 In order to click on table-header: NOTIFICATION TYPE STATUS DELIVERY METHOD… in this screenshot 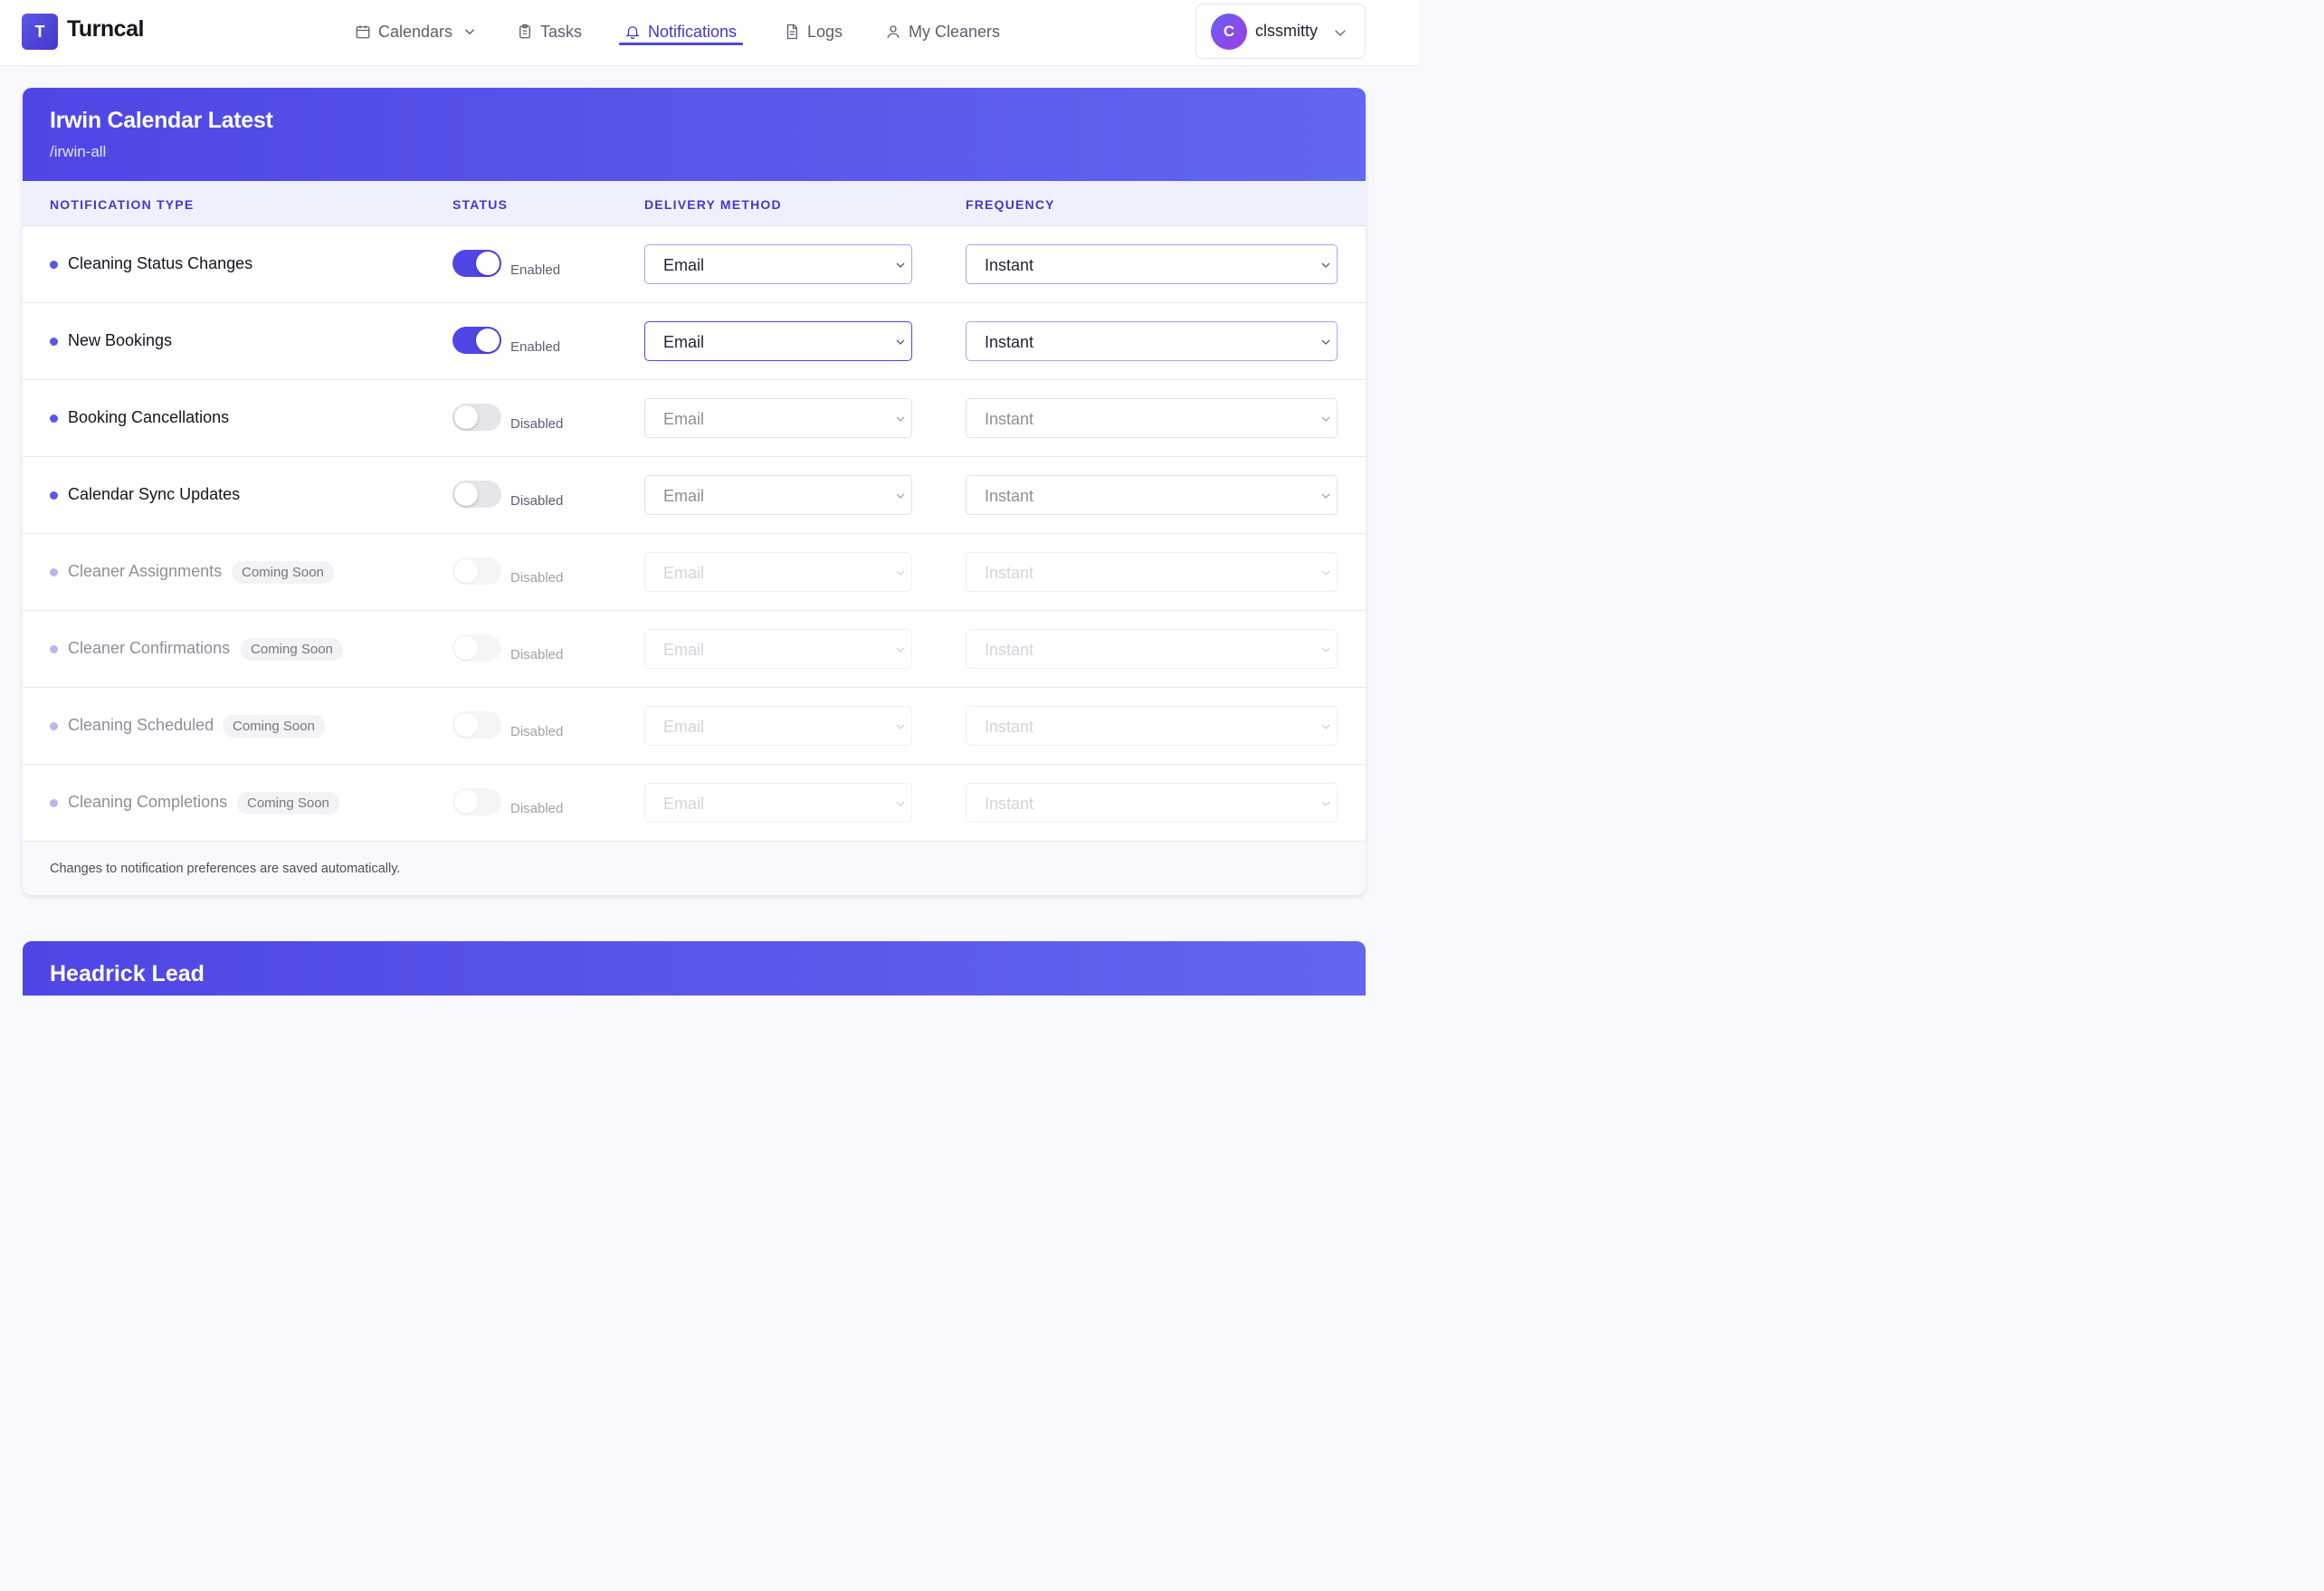, I will do `click(694, 203)`.